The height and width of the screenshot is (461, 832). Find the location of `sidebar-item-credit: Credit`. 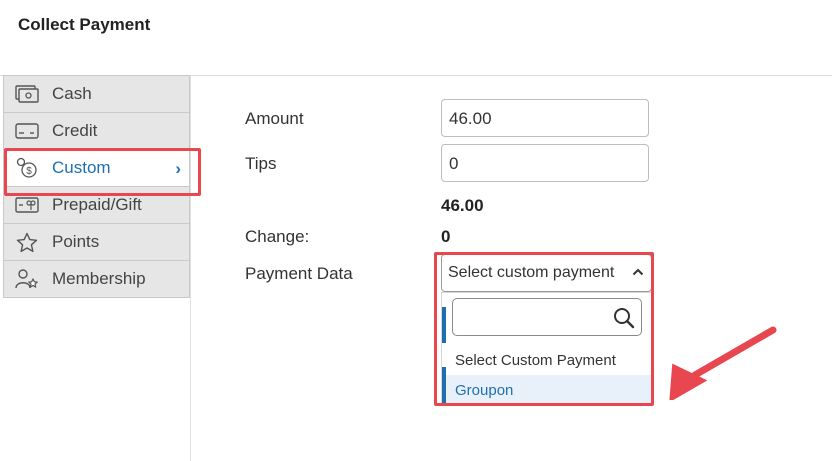

sidebar-item-credit: Credit is located at coordinates (96, 131).